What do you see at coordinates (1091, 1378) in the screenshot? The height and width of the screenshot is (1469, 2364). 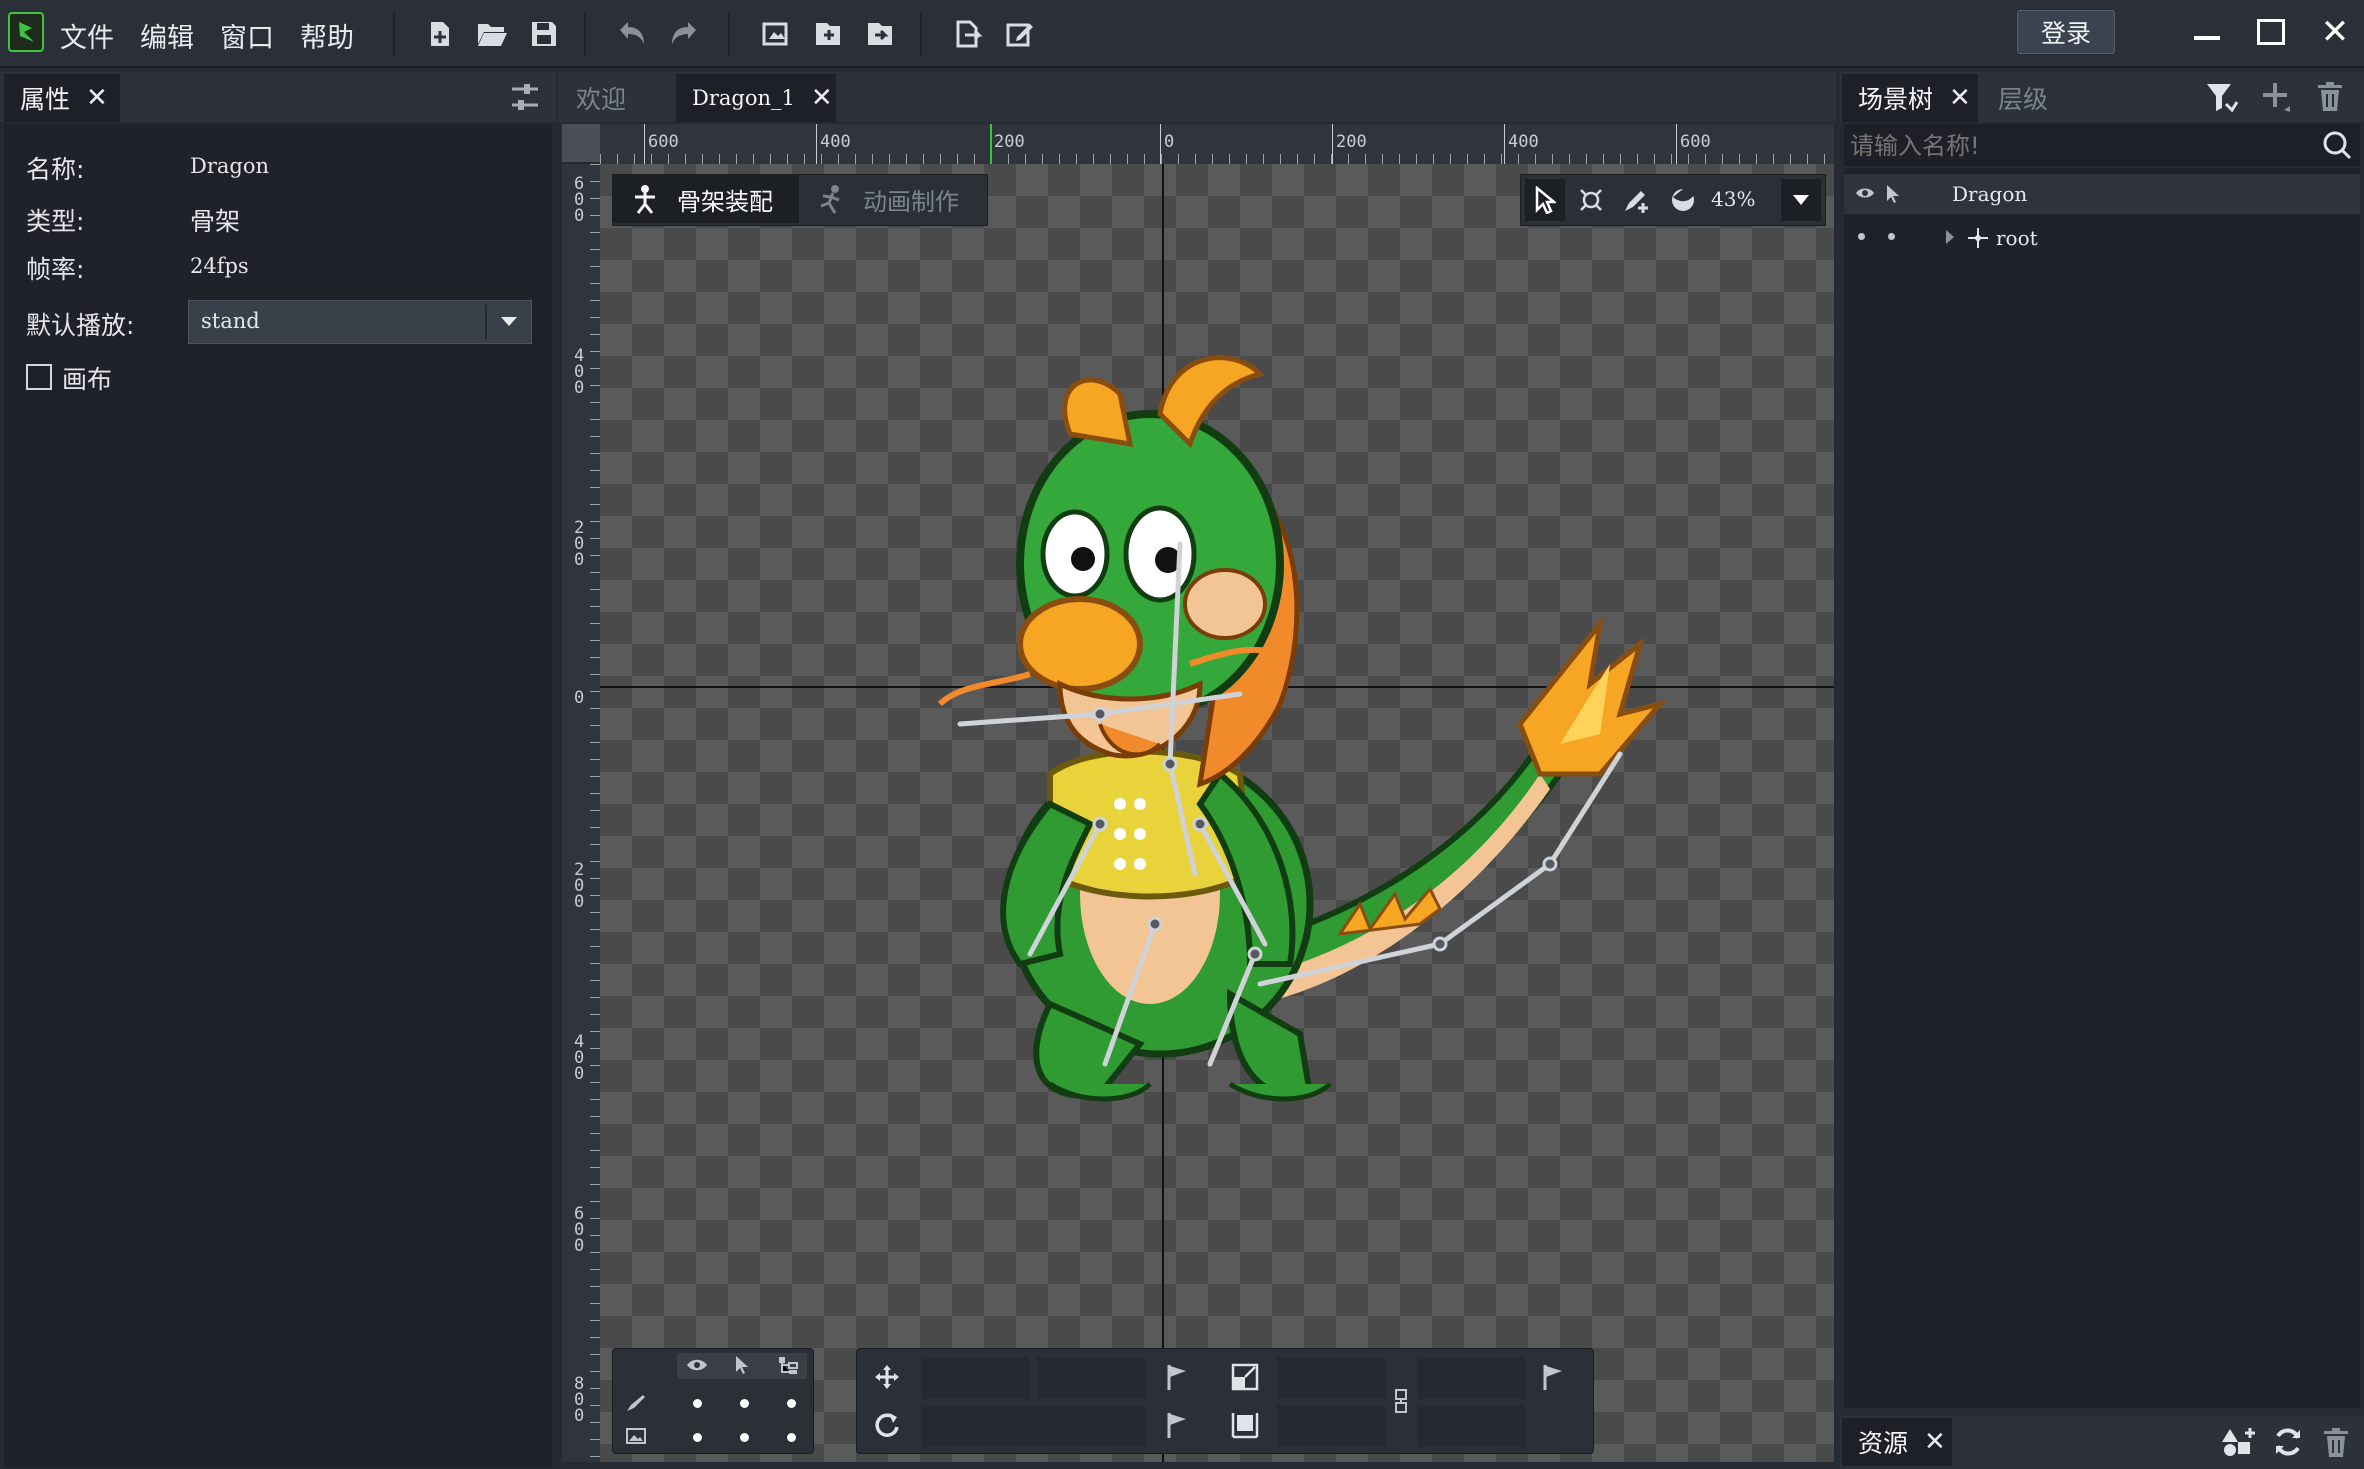 I see `position-y-field` at bounding box center [1091, 1378].